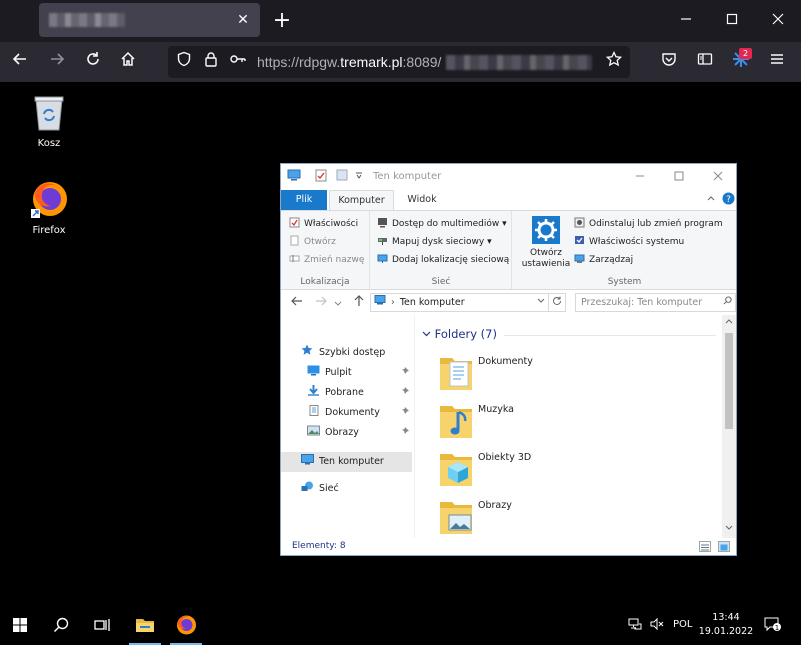 This screenshot has height=645, width=801. What do you see at coordinates (49, 119) in the screenshot?
I see `desktop-icon-recycle-bin: Kosz` at bounding box center [49, 119].